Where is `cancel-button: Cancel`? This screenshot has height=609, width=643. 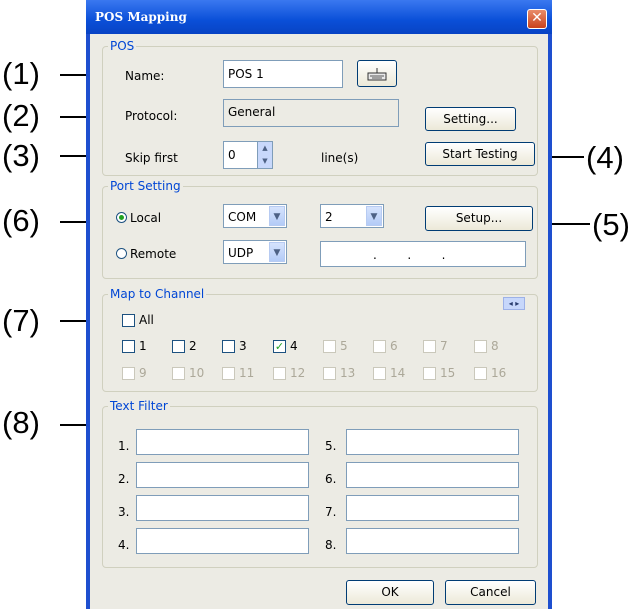
cancel-button: Cancel is located at coordinates (490, 592).